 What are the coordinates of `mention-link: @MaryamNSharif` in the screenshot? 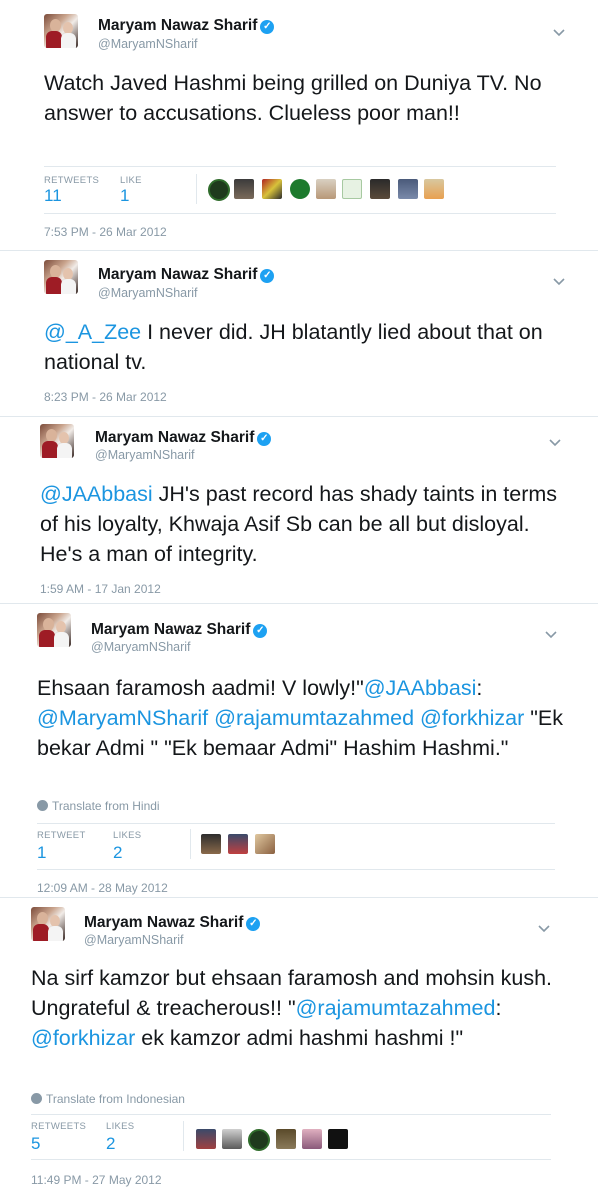 It's located at (122, 718).